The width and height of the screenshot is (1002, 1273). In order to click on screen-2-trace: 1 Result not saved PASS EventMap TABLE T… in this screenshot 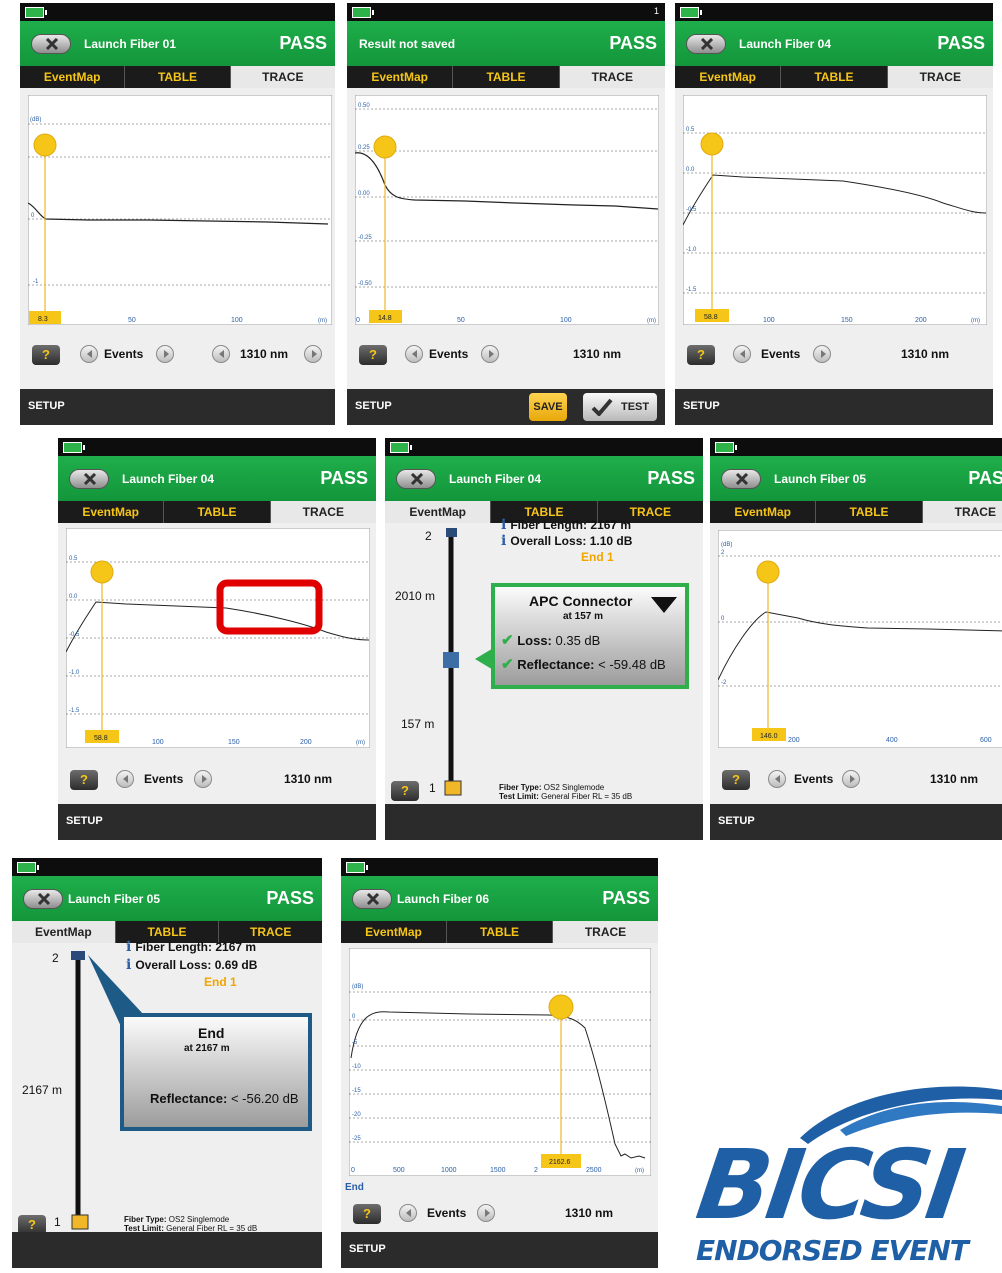, I will do `click(506, 214)`.